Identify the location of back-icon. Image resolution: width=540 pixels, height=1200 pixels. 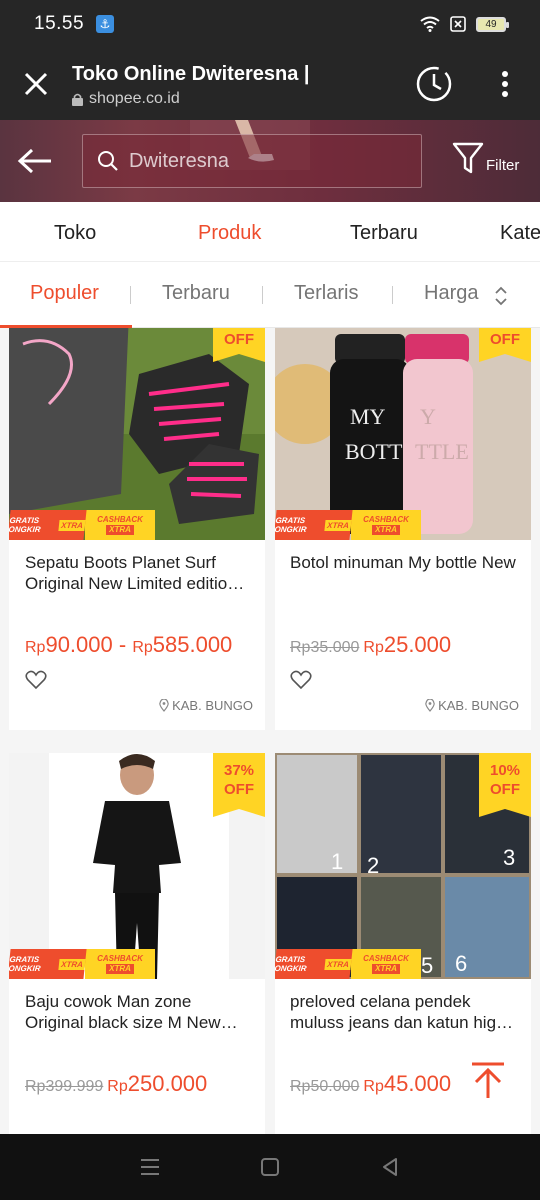
(390, 1167).